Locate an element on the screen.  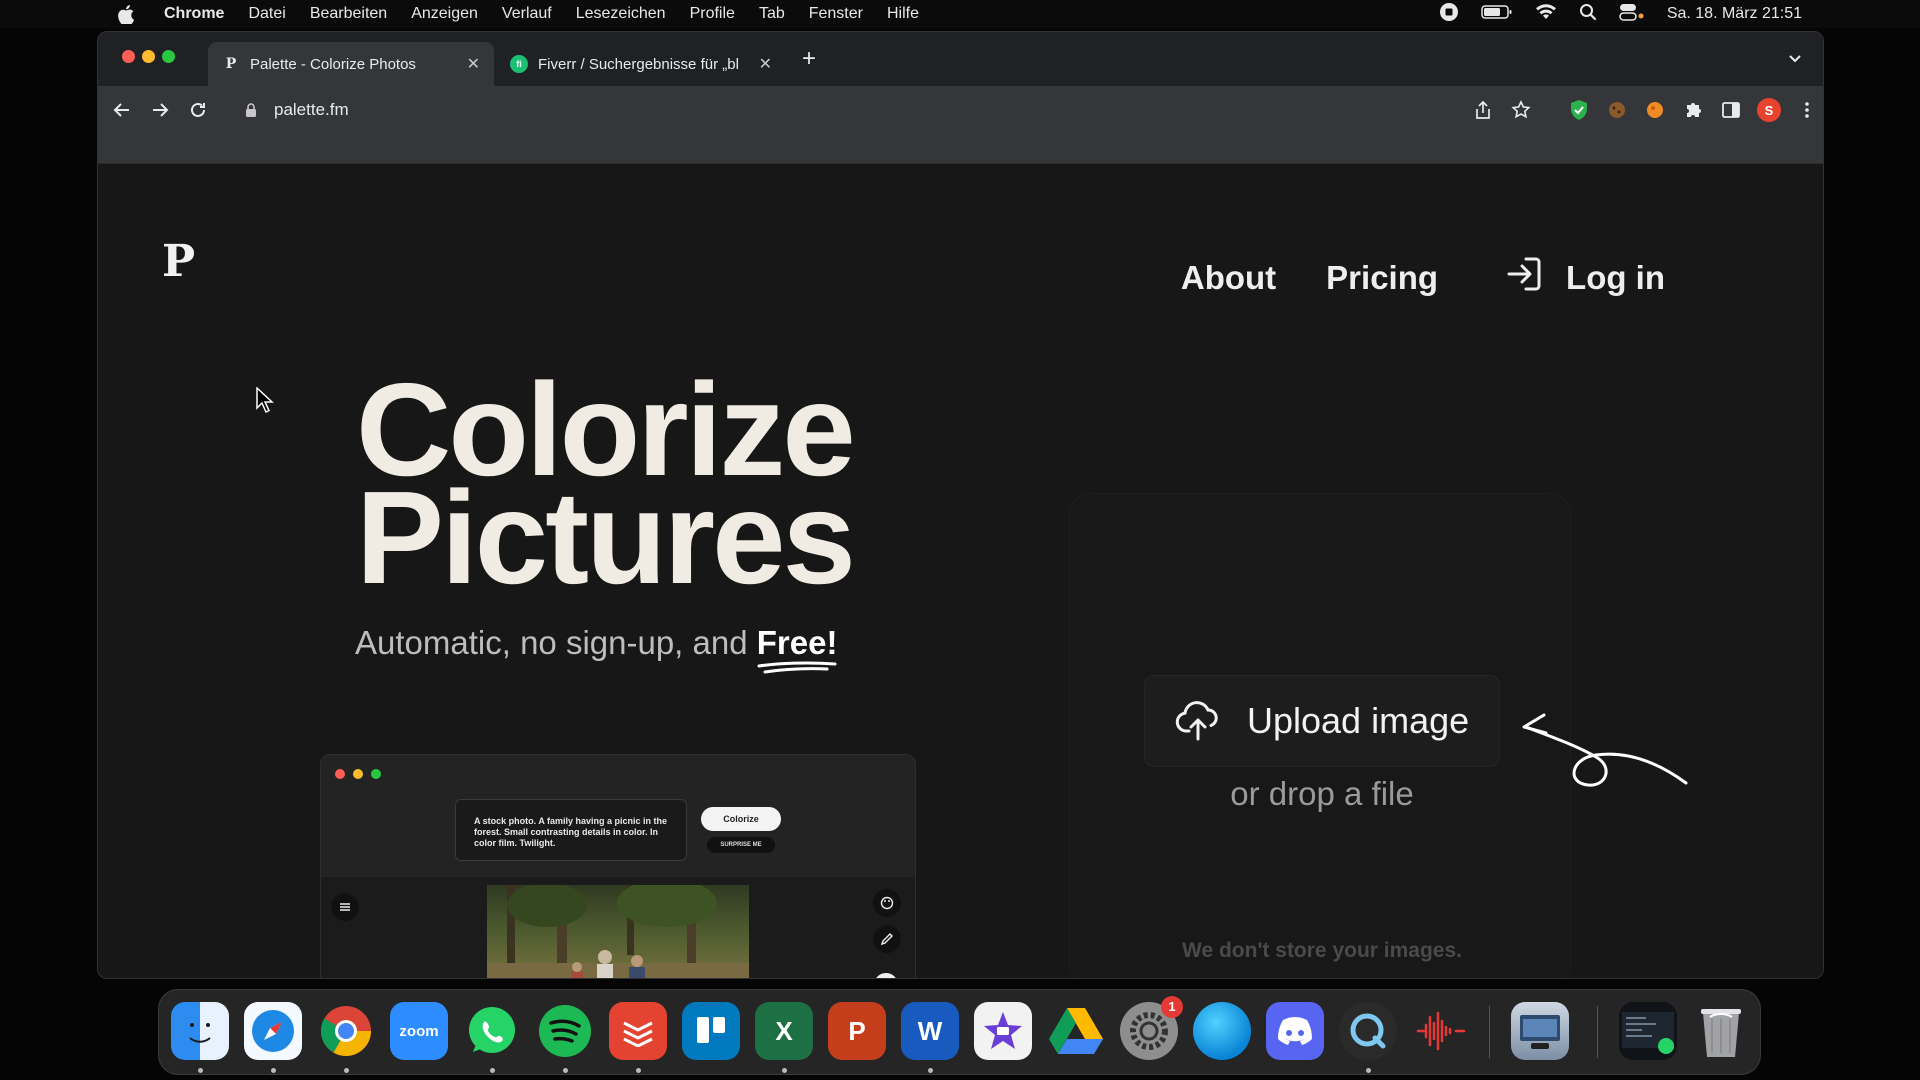
dock-google-drive-icon is located at coordinates (1076, 1031).